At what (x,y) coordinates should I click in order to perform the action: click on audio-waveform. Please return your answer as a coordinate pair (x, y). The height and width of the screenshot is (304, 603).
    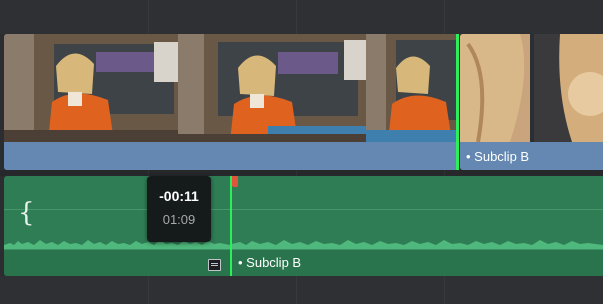
    Looking at the image, I should click on (417, 245).